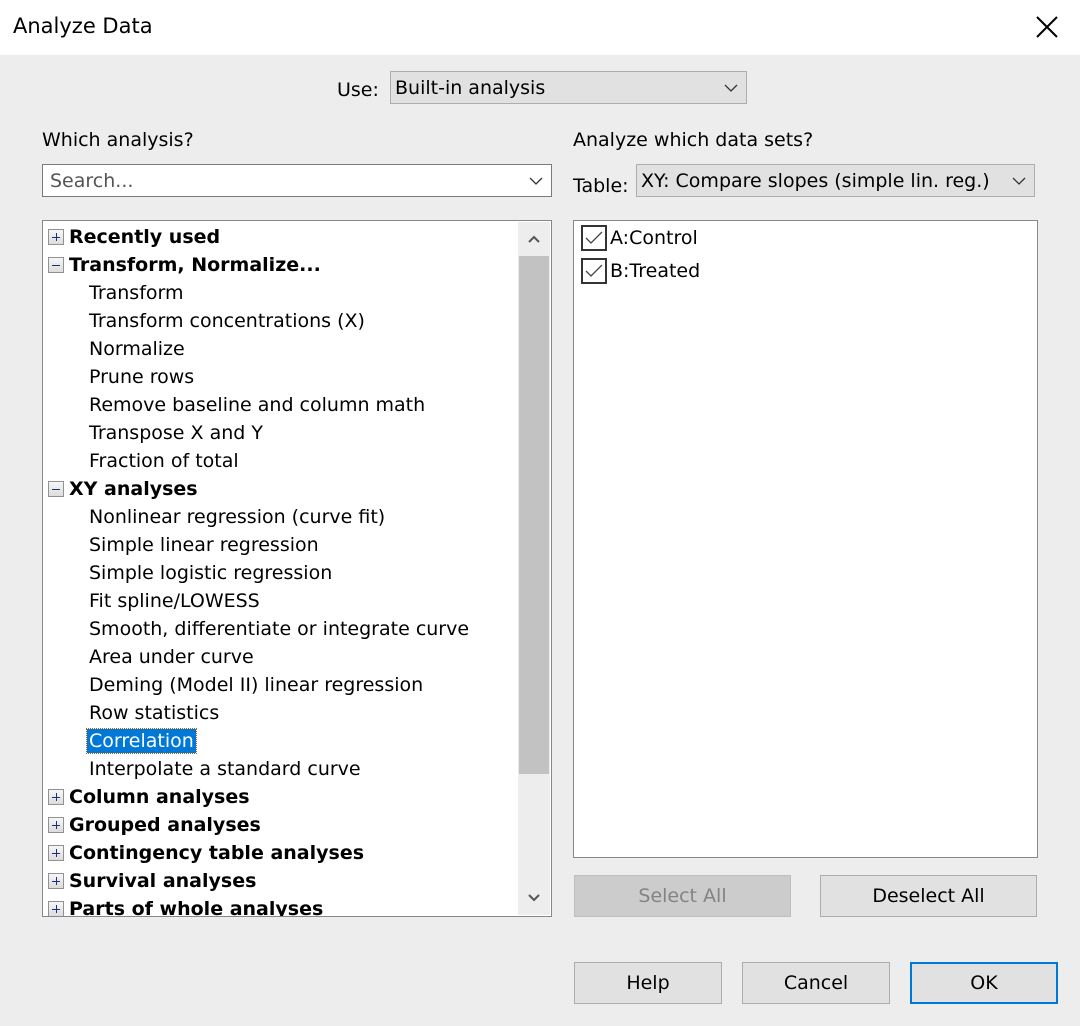 Image resolution: width=1080 pixels, height=1026 pixels. What do you see at coordinates (280, 825) in the screenshot?
I see `tree-group: Grouped analyses` at bounding box center [280, 825].